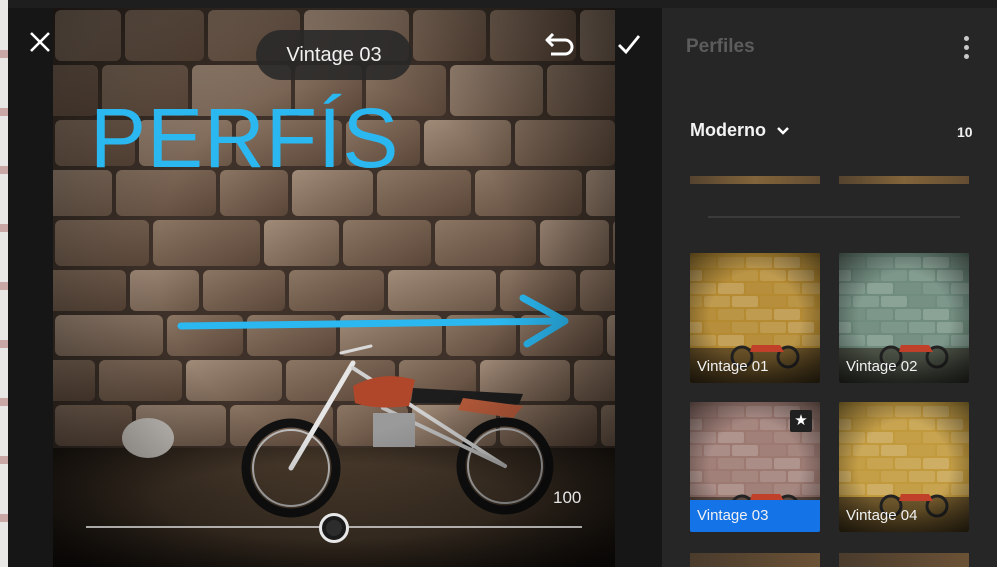 The height and width of the screenshot is (567, 997). I want to click on close-button, so click(40, 42).